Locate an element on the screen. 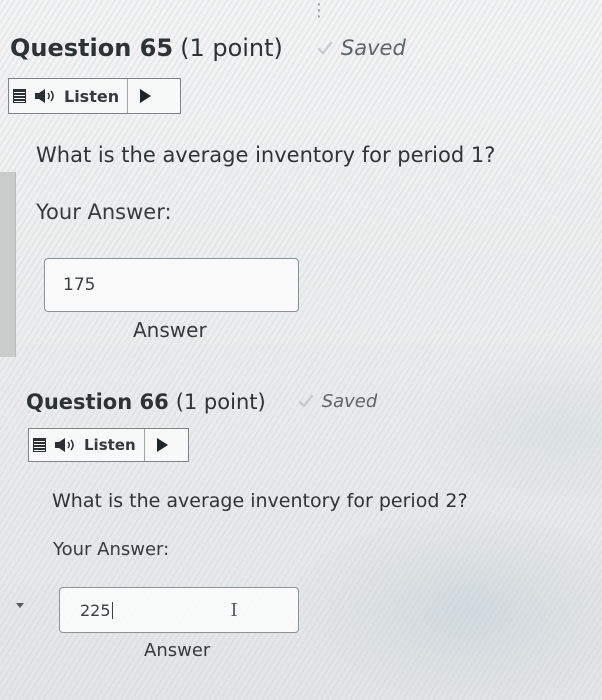 This screenshot has height=700, width=602. text-cursor-icon: I is located at coordinates (234, 610).